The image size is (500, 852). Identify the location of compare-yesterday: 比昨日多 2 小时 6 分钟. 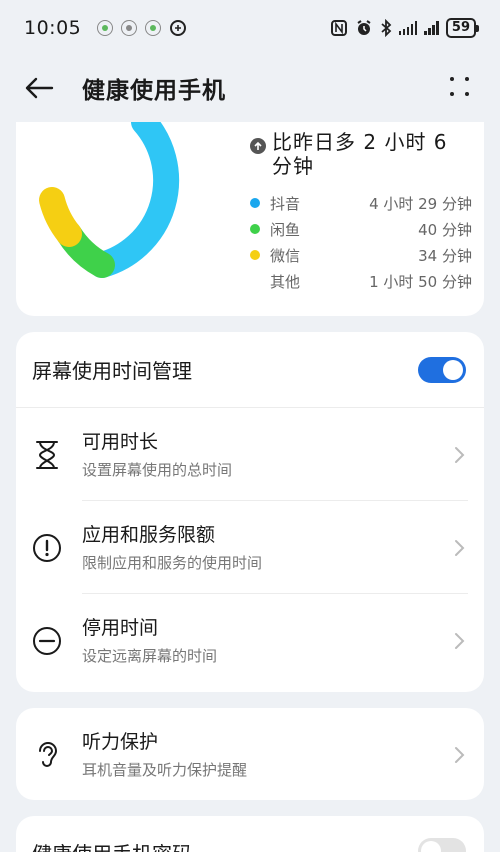
(361, 154).